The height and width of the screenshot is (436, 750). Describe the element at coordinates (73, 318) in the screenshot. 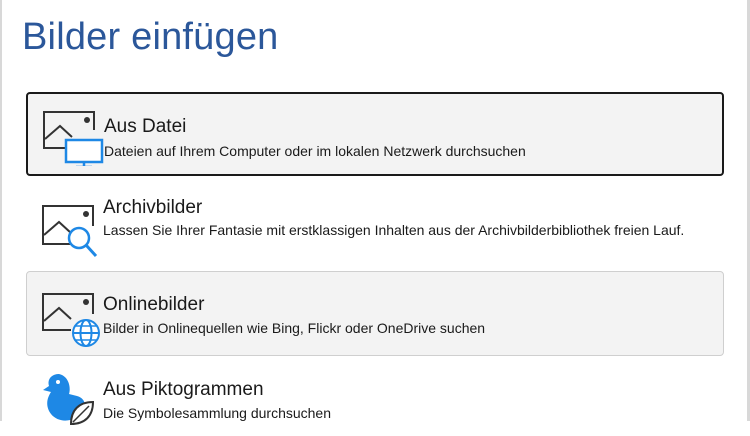

I see `picture-globe-icon` at that location.